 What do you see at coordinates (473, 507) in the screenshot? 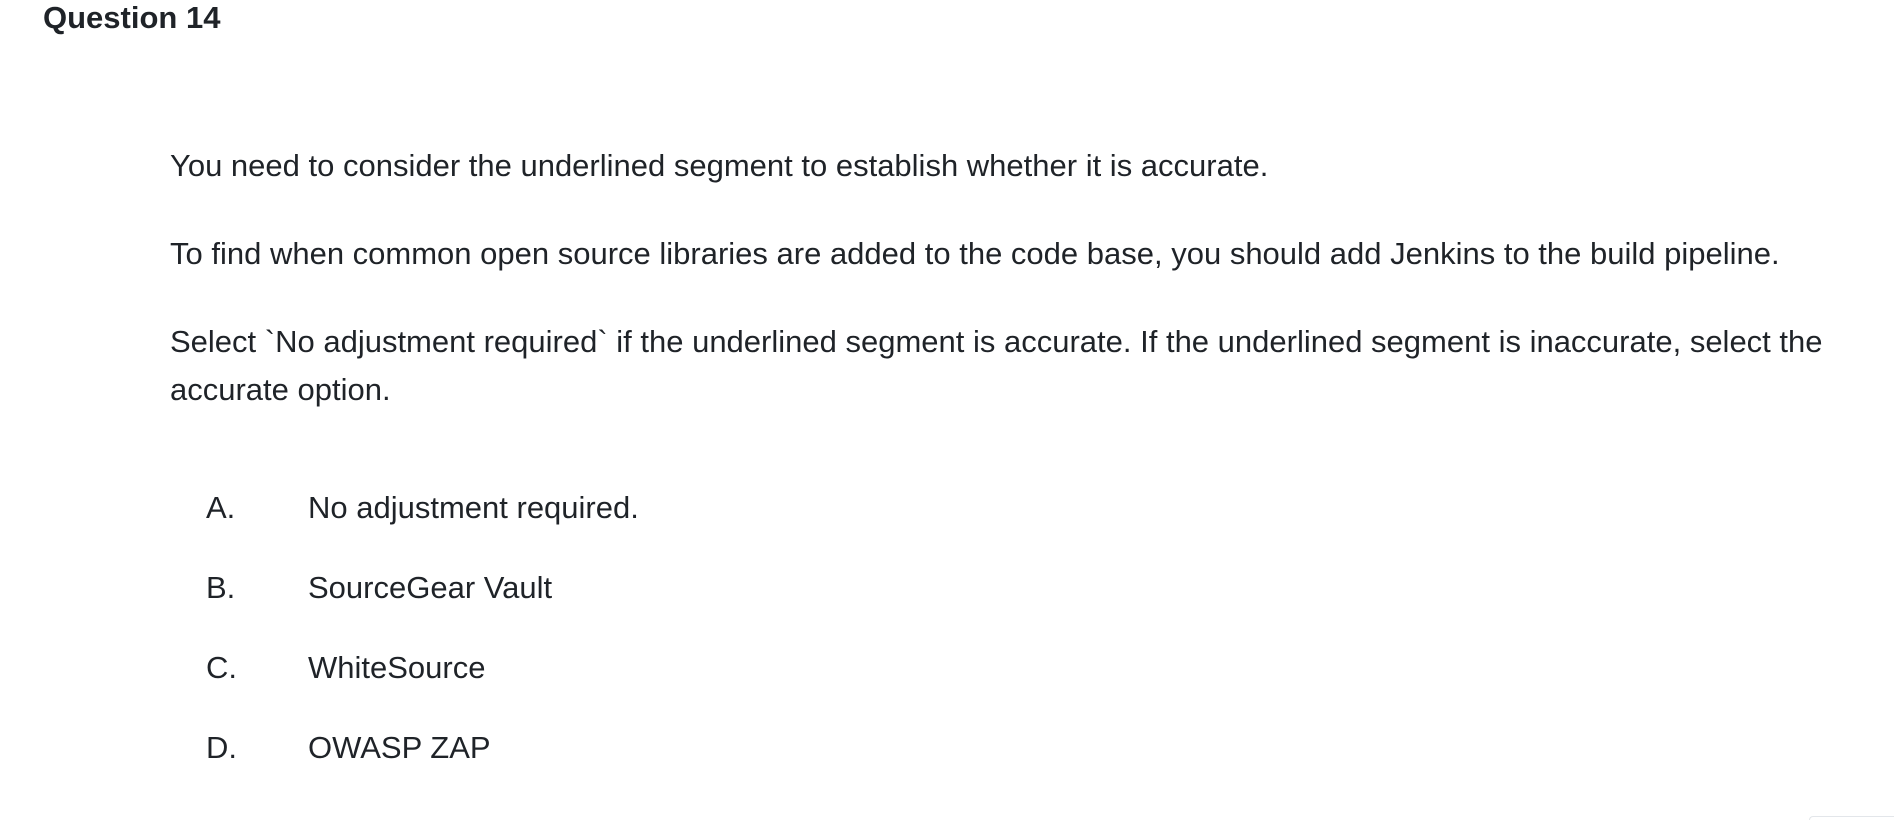
I see `option-text: No adjustment required.` at bounding box center [473, 507].